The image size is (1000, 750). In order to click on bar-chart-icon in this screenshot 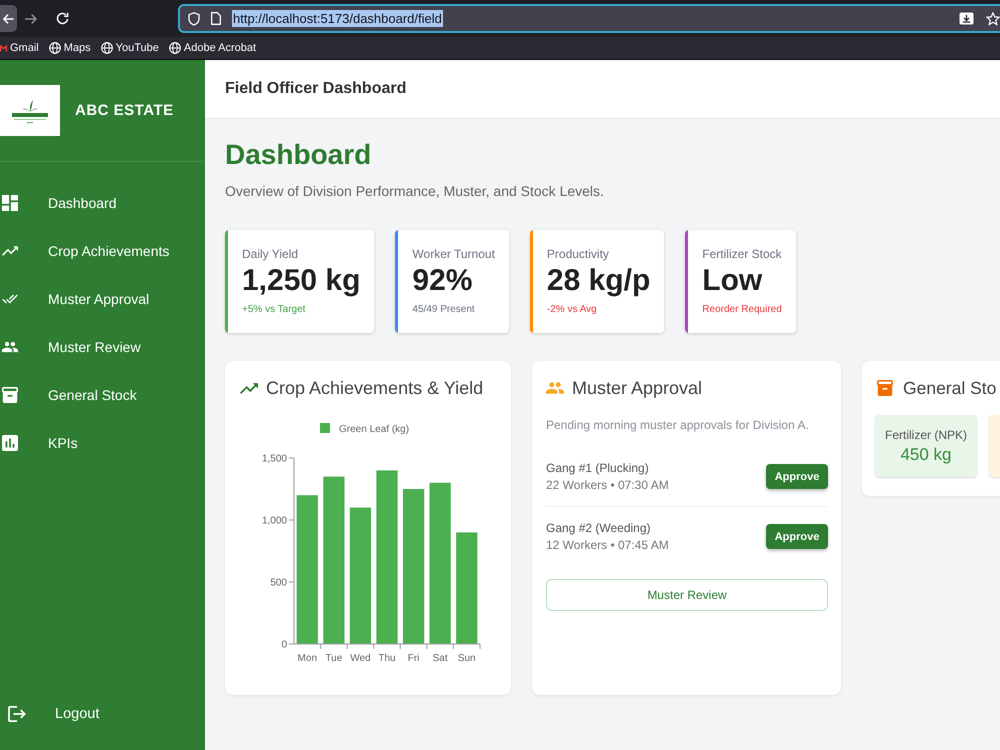, I will do `click(10, 443)`.